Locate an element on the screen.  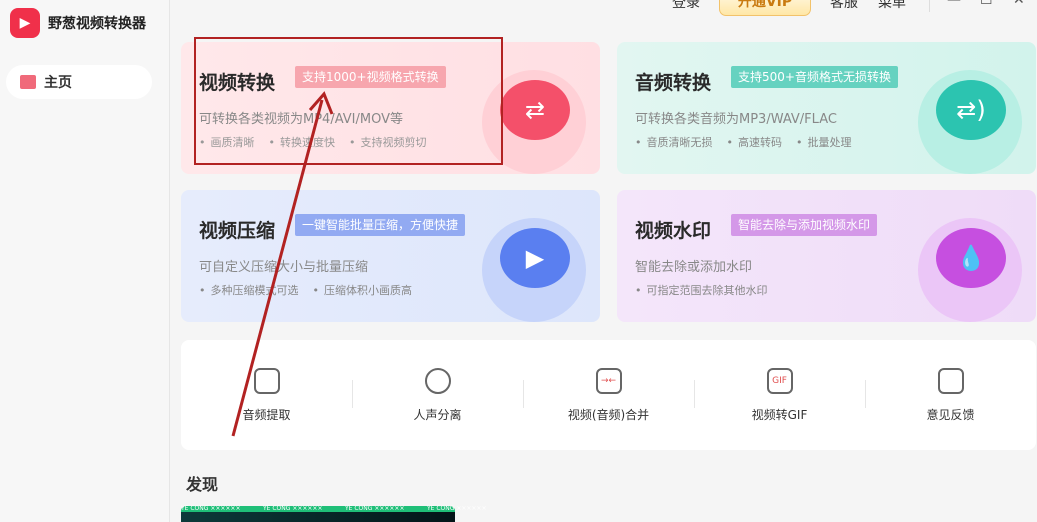
highlight-box is located at coordinates (348, 101).